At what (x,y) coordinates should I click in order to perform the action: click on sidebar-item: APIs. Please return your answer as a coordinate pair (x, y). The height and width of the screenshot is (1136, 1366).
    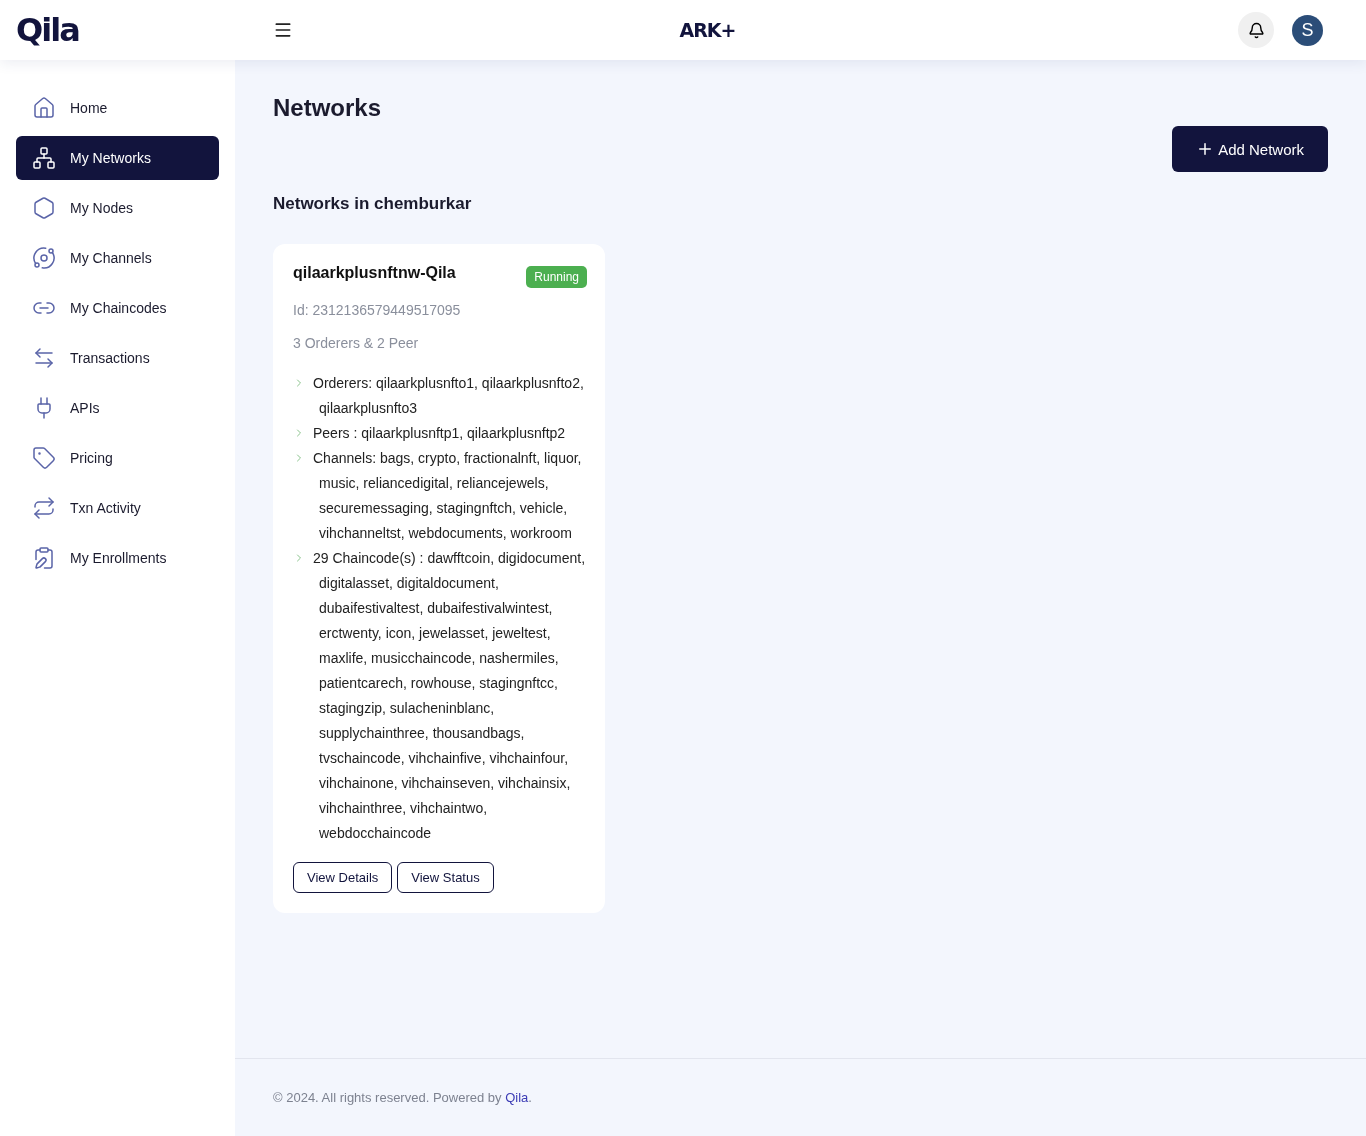
    Looking at the image, I should click on (117, 408).